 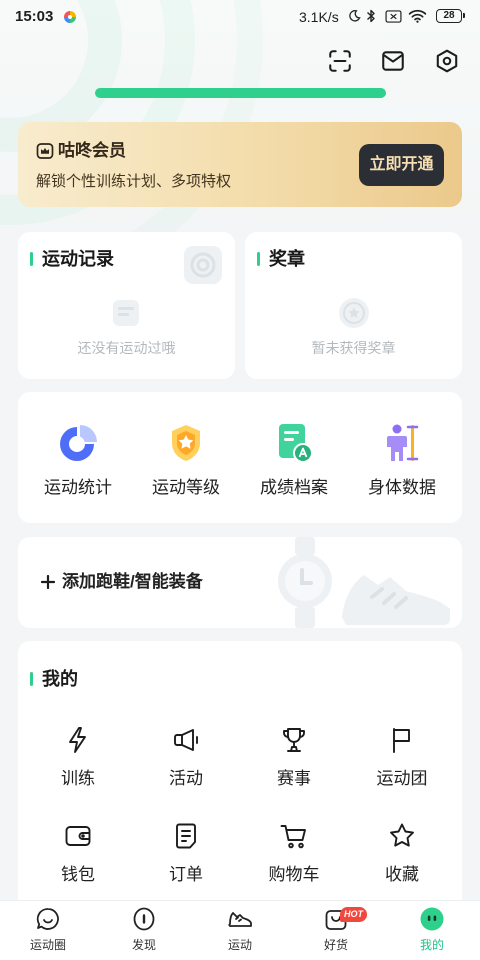 What do you see at coordinates (132, 581) in the screenshot?
I see `add-equipment-label: 添加跑鞋/智能装备` at bounding box center [132, 581].